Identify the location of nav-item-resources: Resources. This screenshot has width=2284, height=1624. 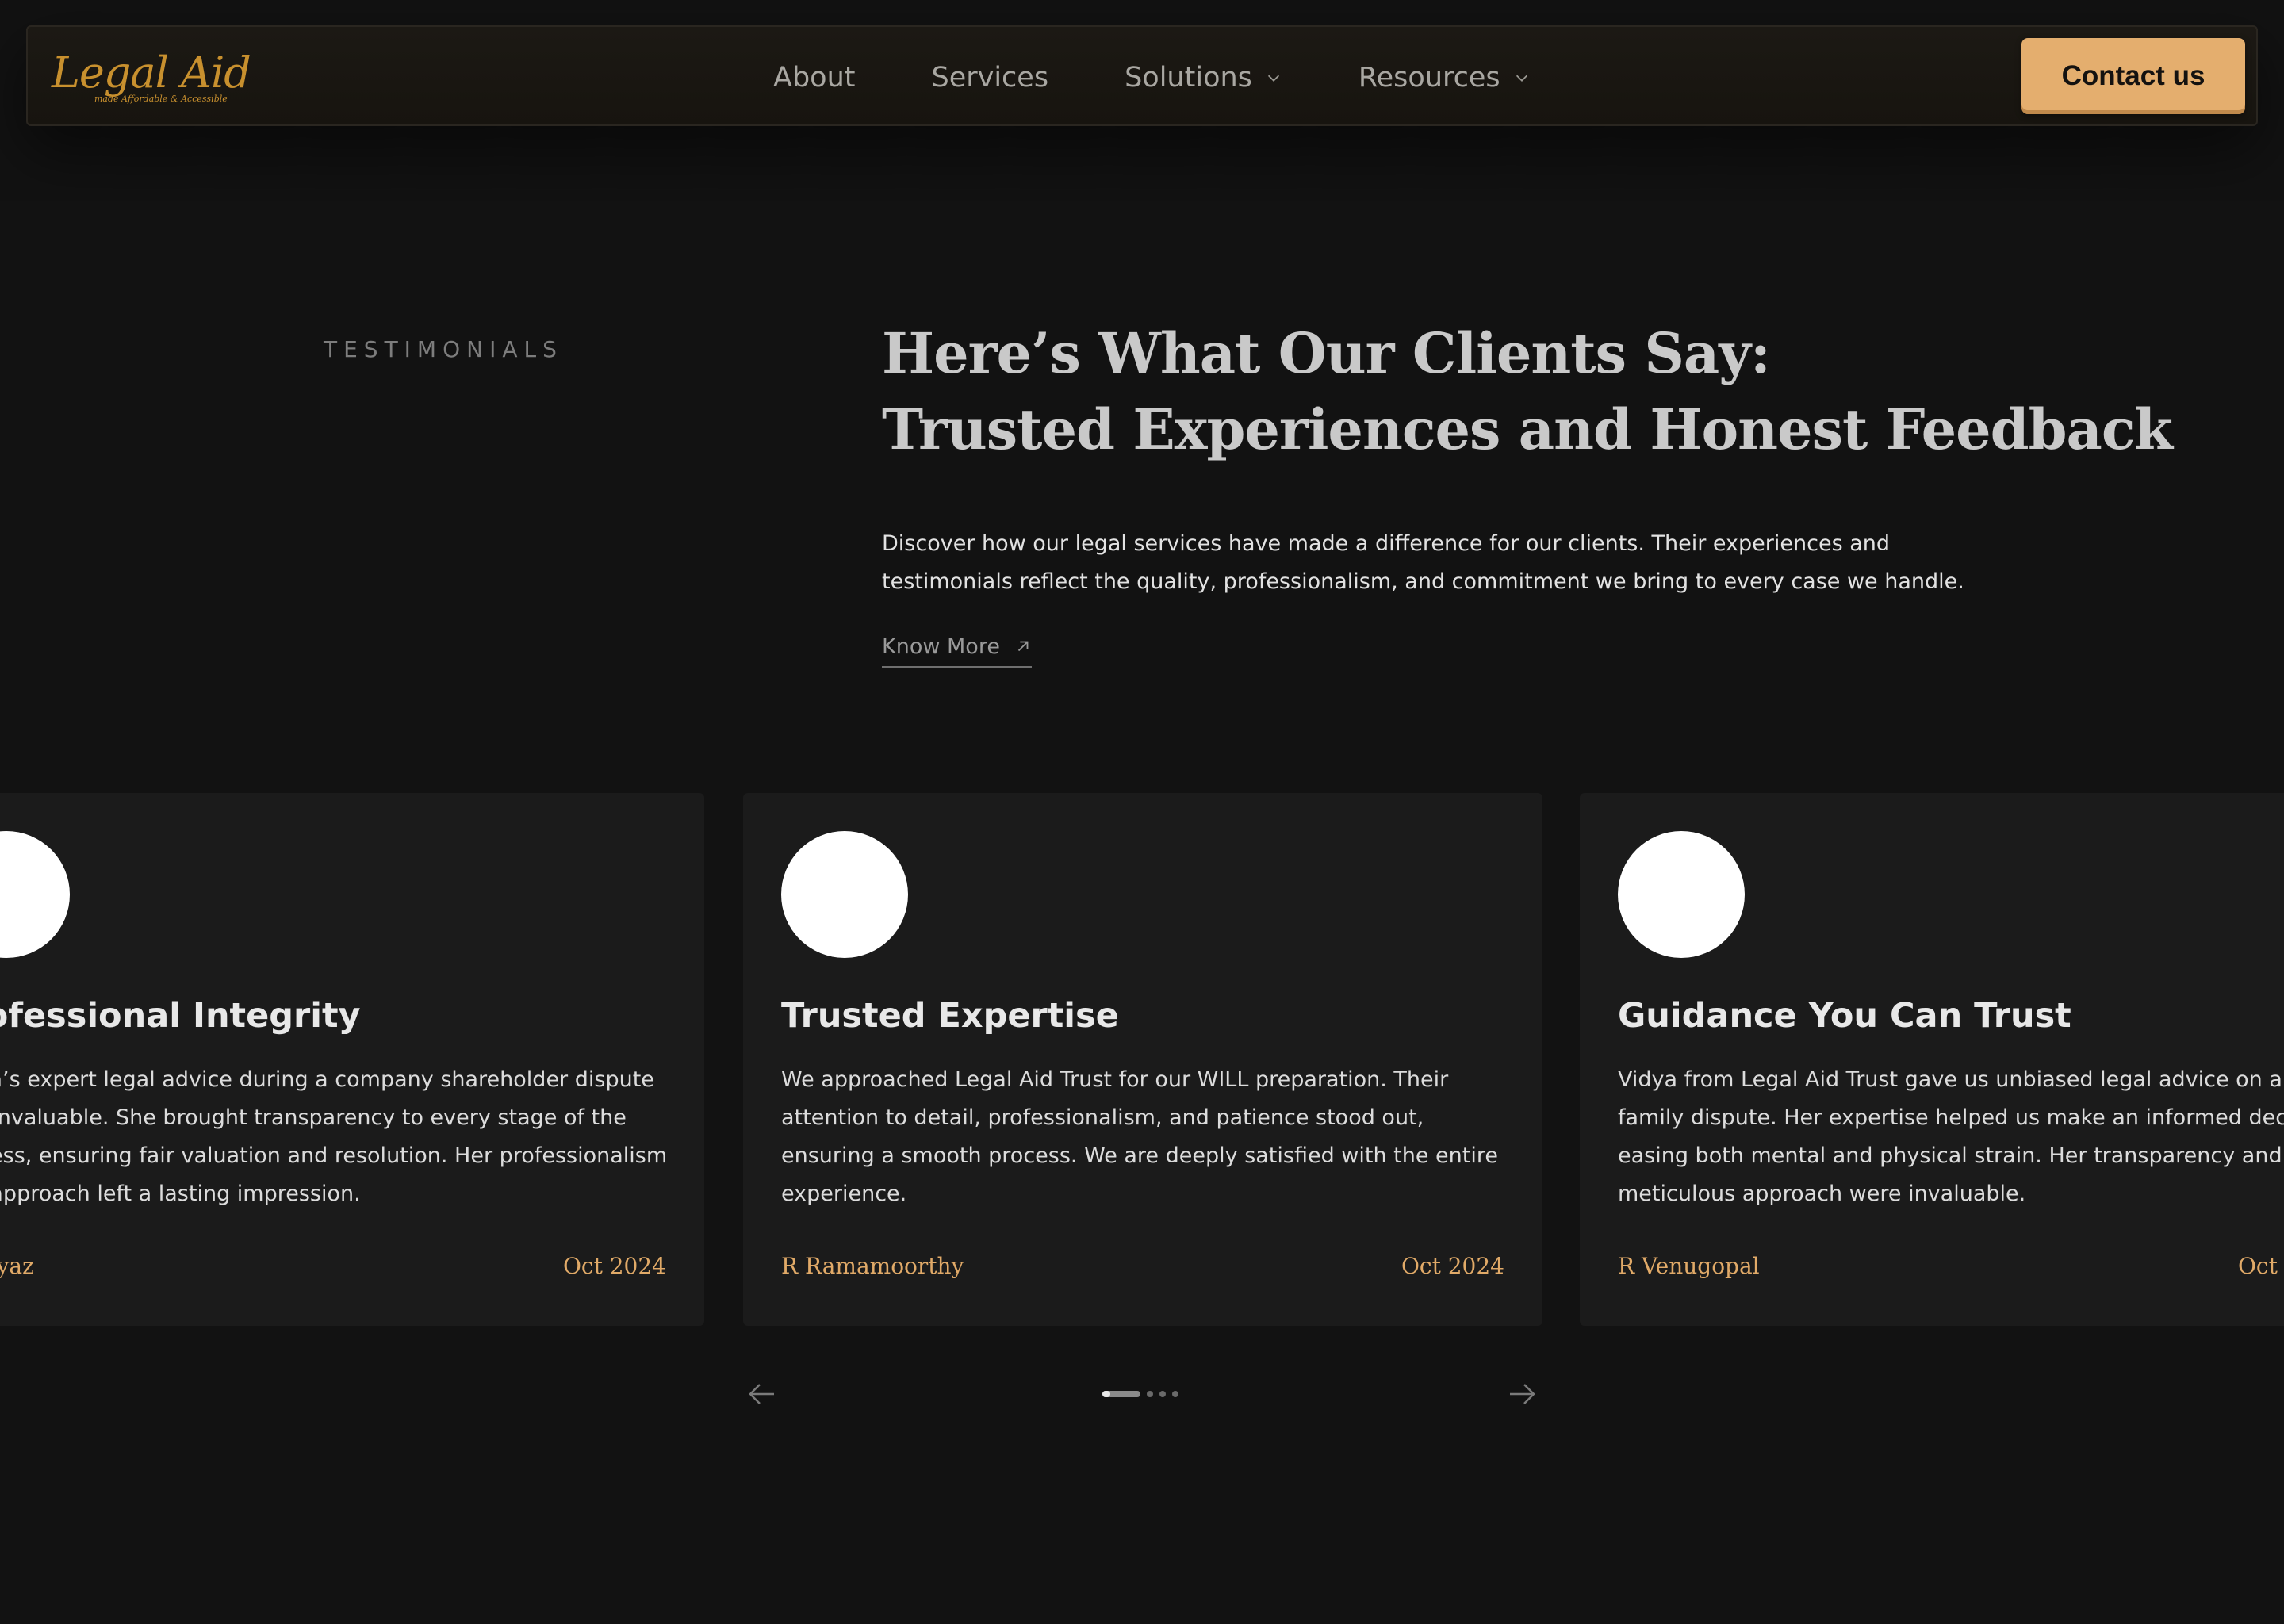
(1445, 78).